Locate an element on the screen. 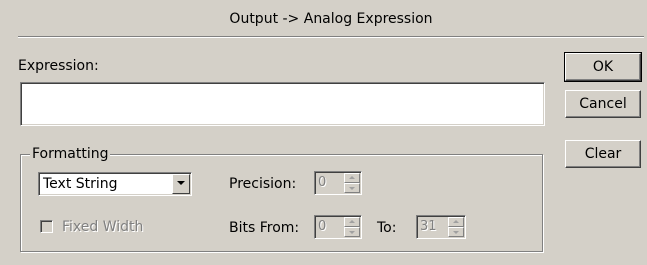 The height and width of the screenshot is (265, 647). expression-label: Expression: is located at coordinates (58, 66).